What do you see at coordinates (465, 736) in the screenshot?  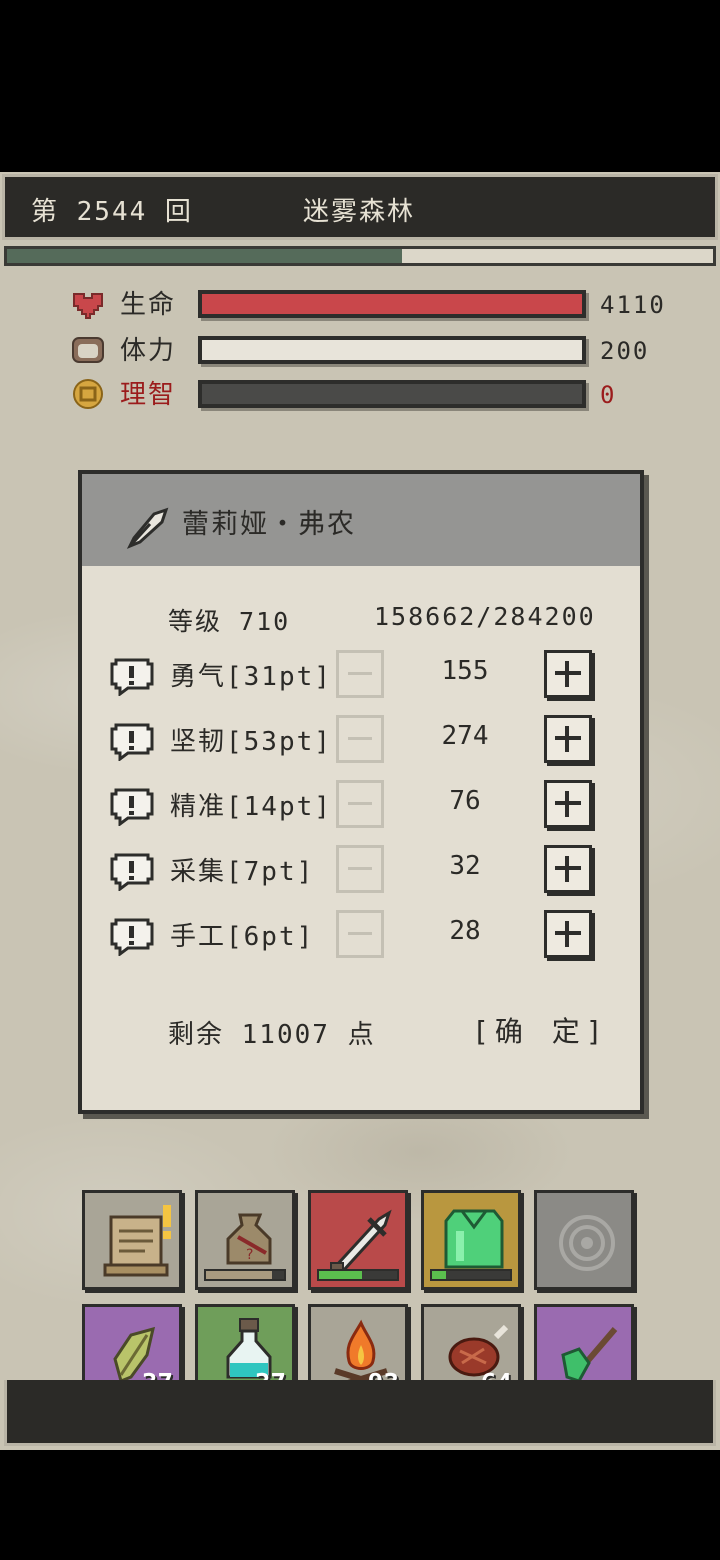 I see `attribute-value: 274` at bounding box center [465, 736].